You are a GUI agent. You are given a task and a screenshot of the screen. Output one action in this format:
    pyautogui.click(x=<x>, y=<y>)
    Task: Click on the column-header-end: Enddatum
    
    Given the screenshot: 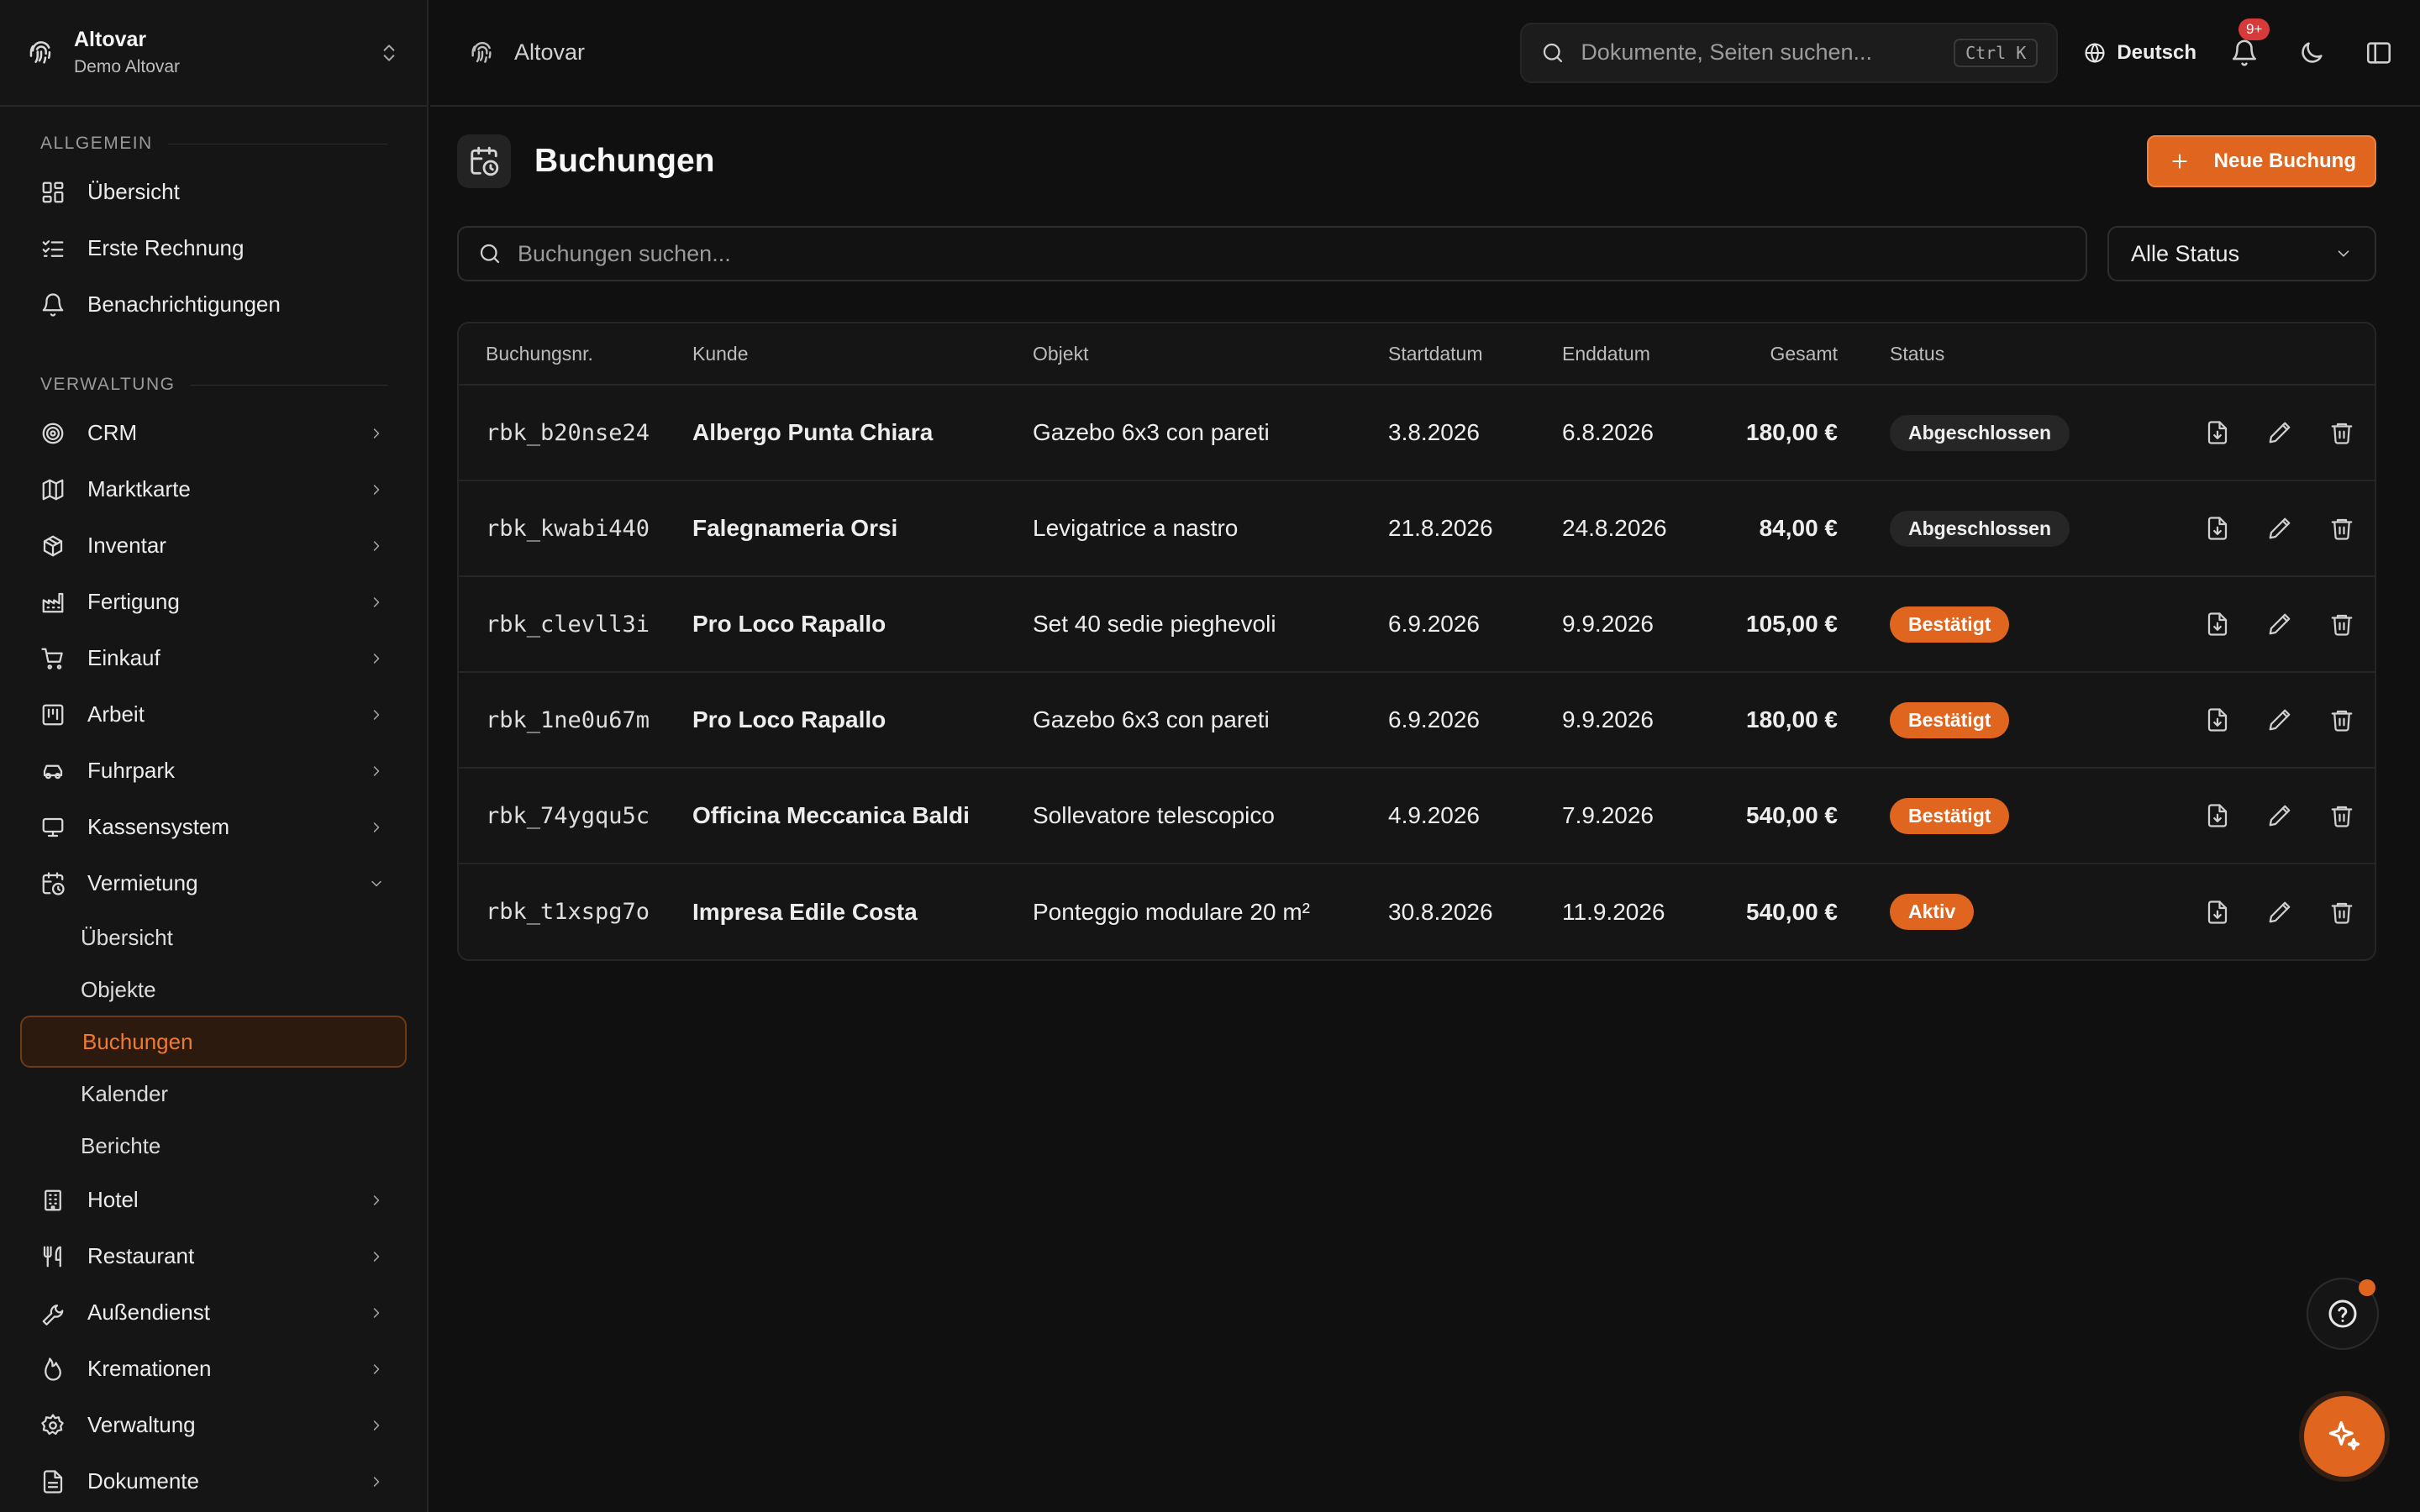 What is the action you would take?
    pyautogui.click(x=1636, y=354)
    